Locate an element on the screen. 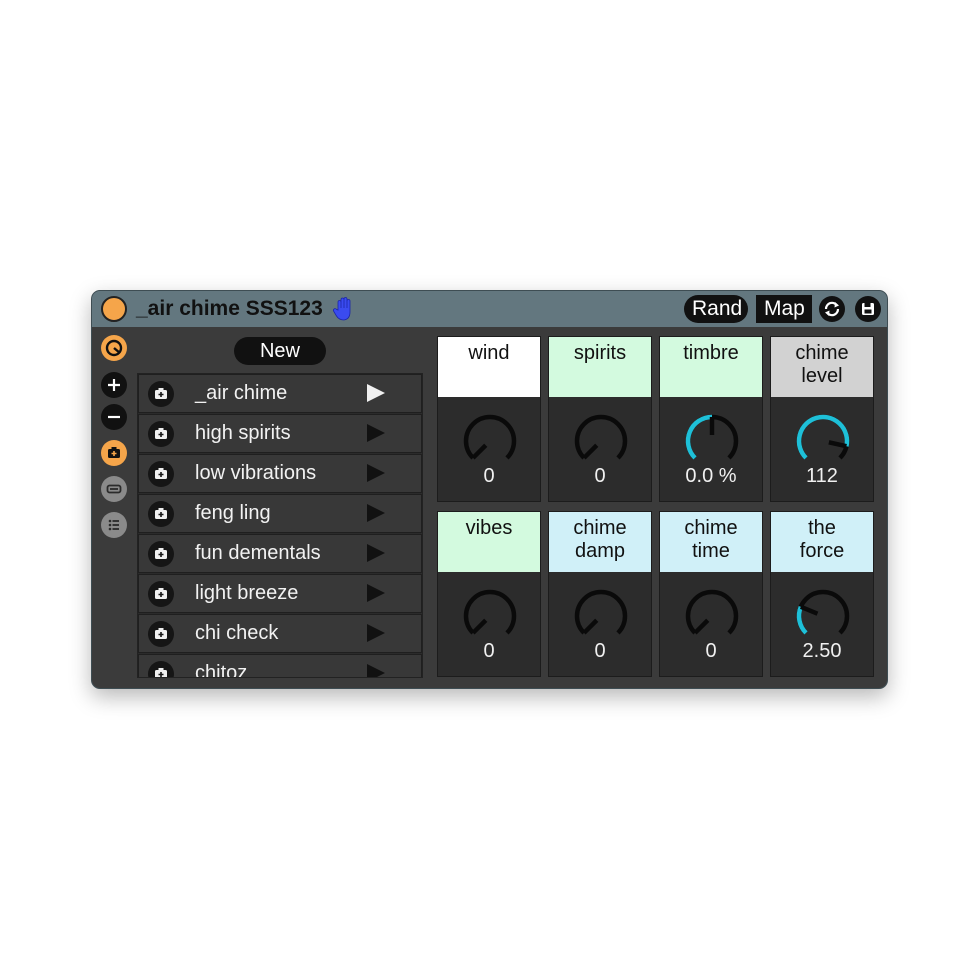 This screenshot has height=980, width=980. param-label: chime damp is located at coordinates (600, 542).